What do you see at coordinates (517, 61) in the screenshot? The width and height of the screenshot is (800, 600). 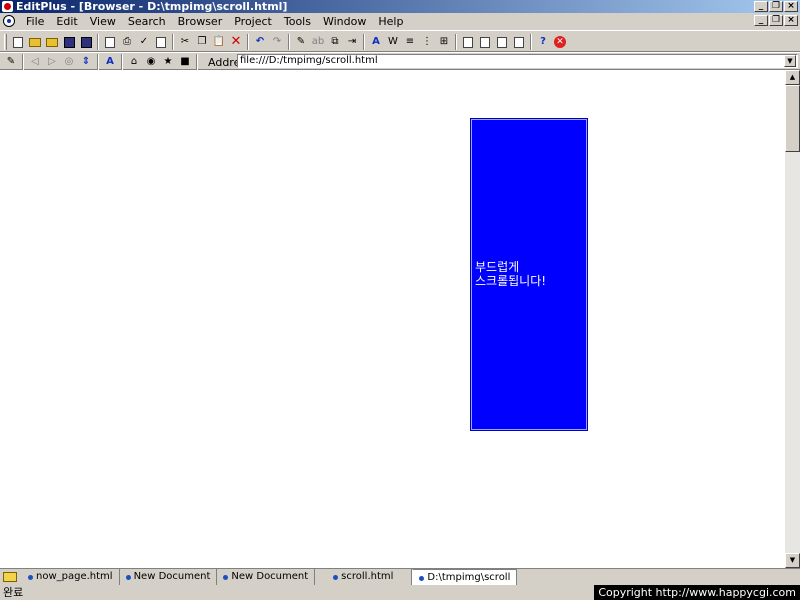 I see `address-input: file:///D:/tmpimg/scroll.html ▼` at bounding box center [517, 61].